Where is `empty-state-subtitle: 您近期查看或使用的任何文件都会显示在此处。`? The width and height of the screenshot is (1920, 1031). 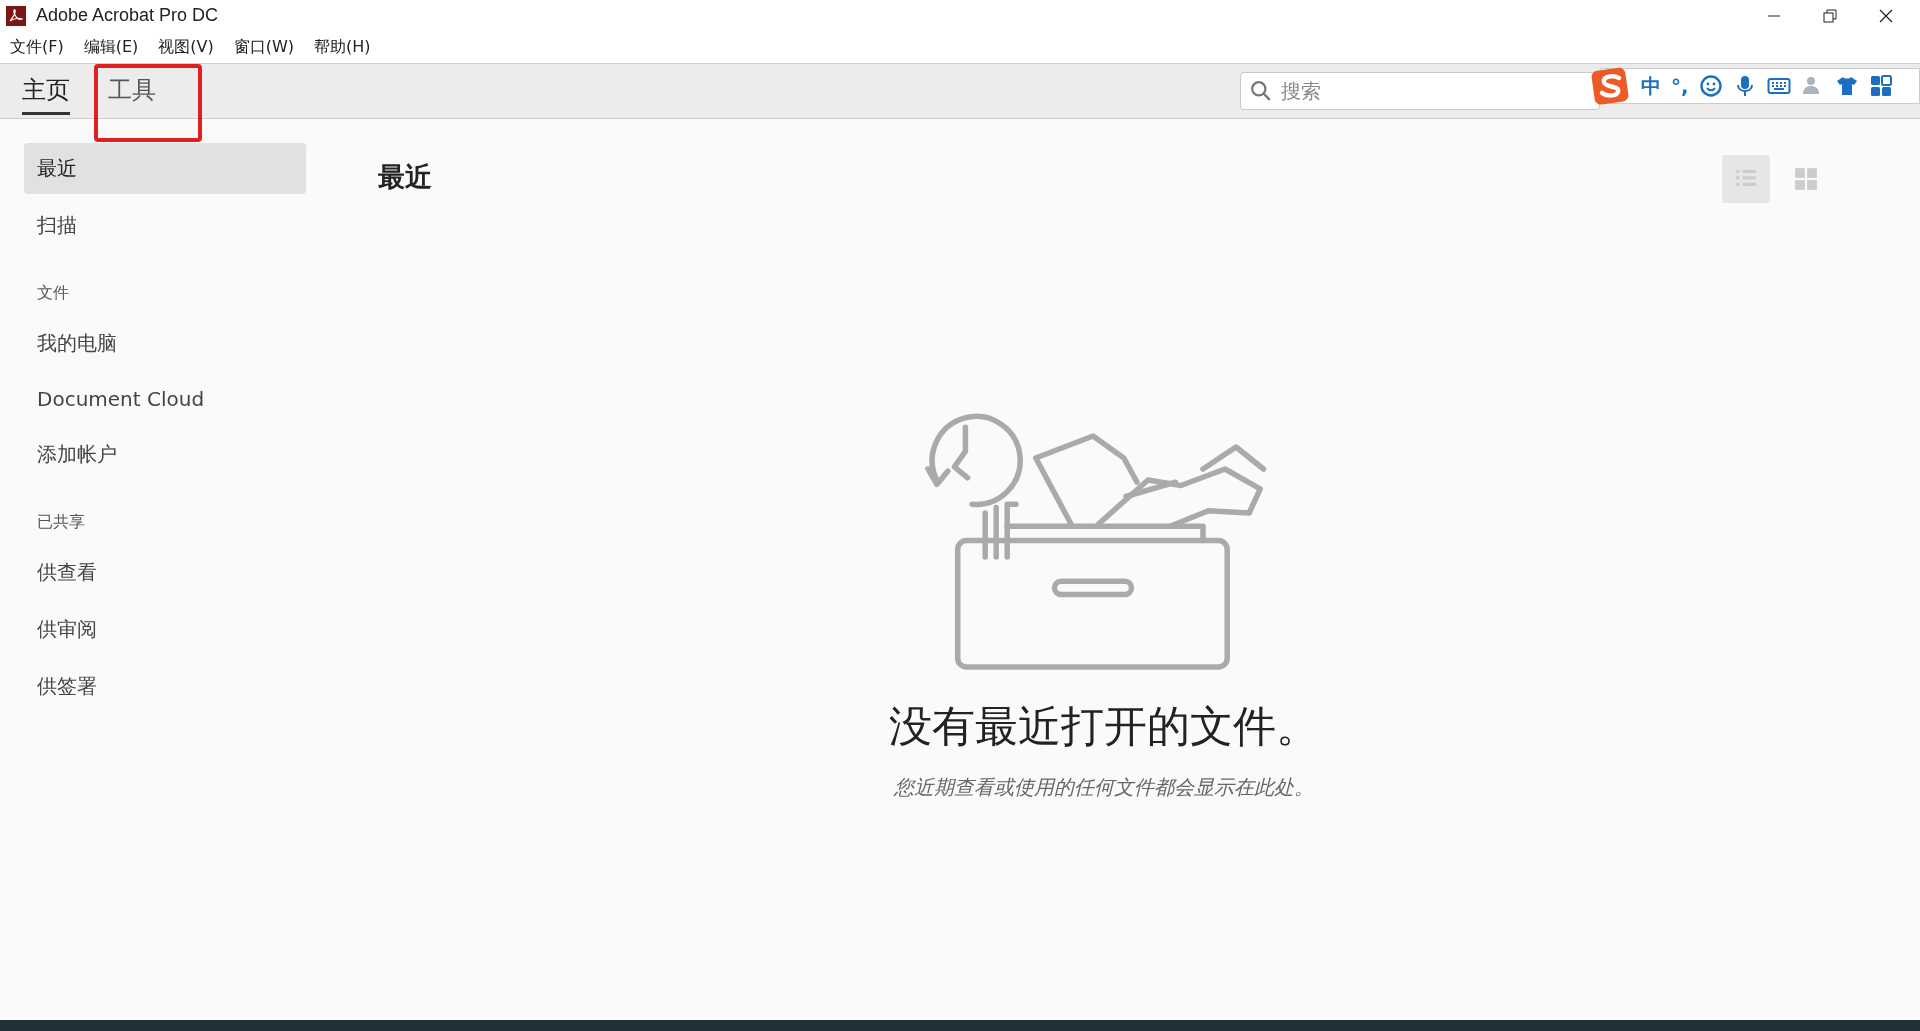
empty-state-subtitle: 您近期查看或使用的任何文件都会显示在此处。 is located at coordinates (1104, 787).